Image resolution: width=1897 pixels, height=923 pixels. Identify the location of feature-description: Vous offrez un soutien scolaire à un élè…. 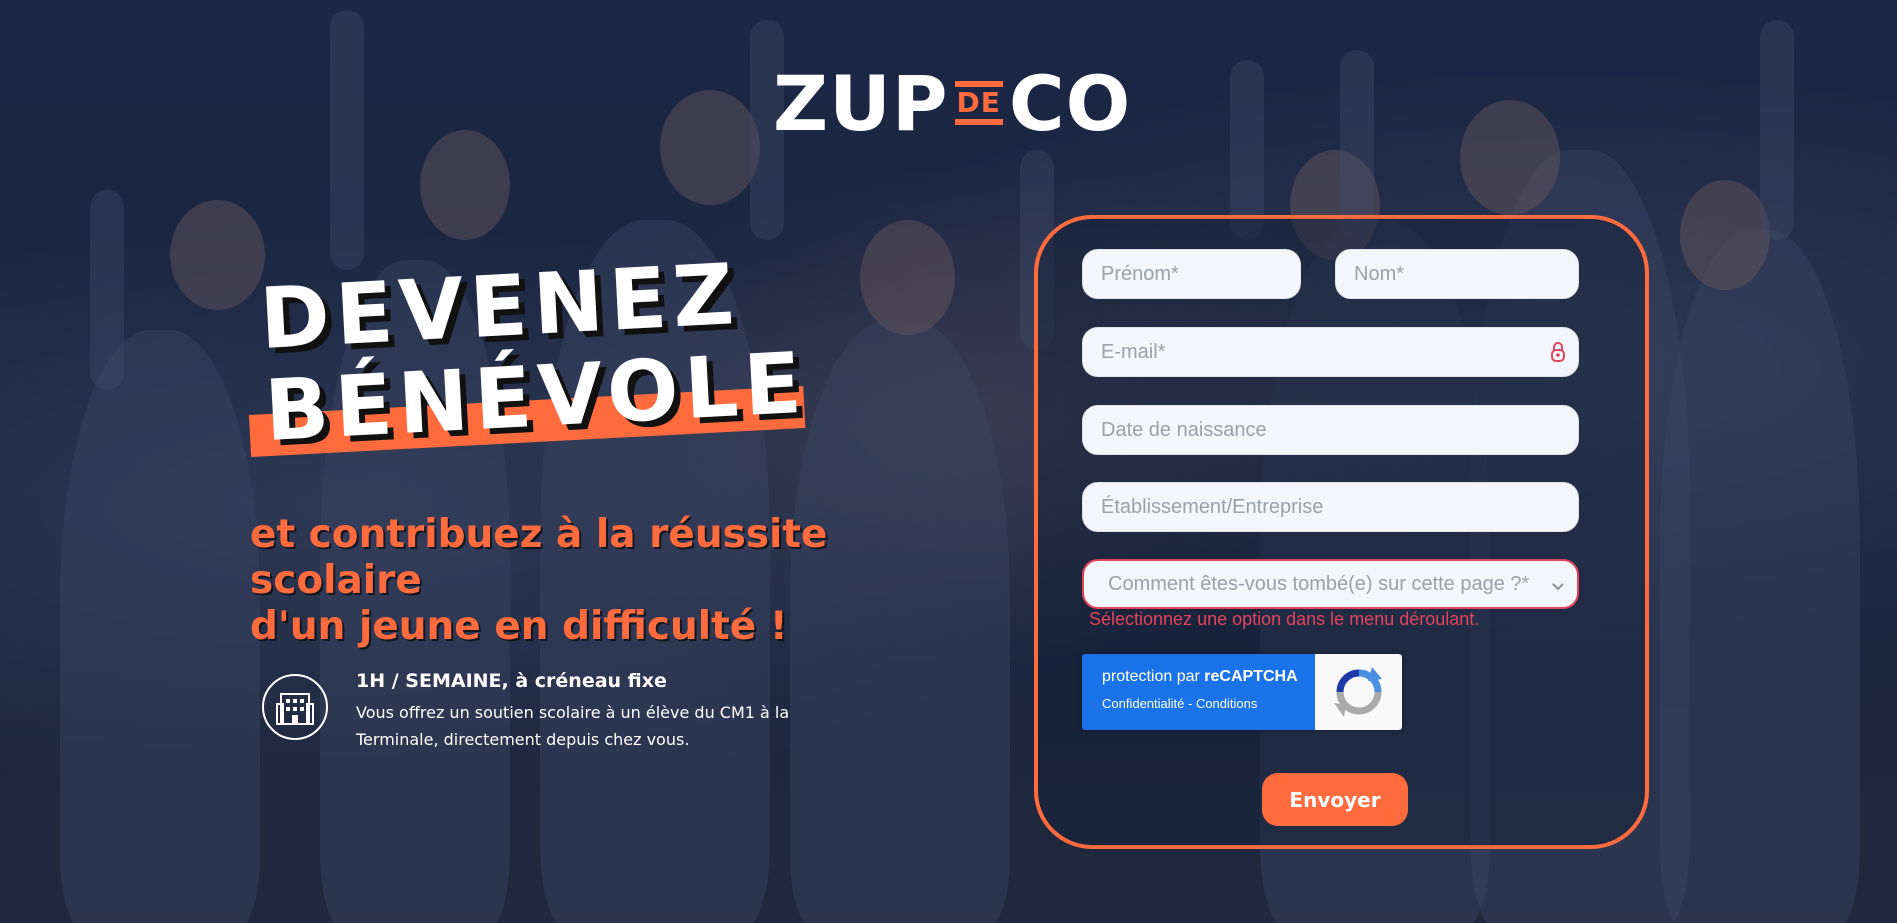
(573, 726).